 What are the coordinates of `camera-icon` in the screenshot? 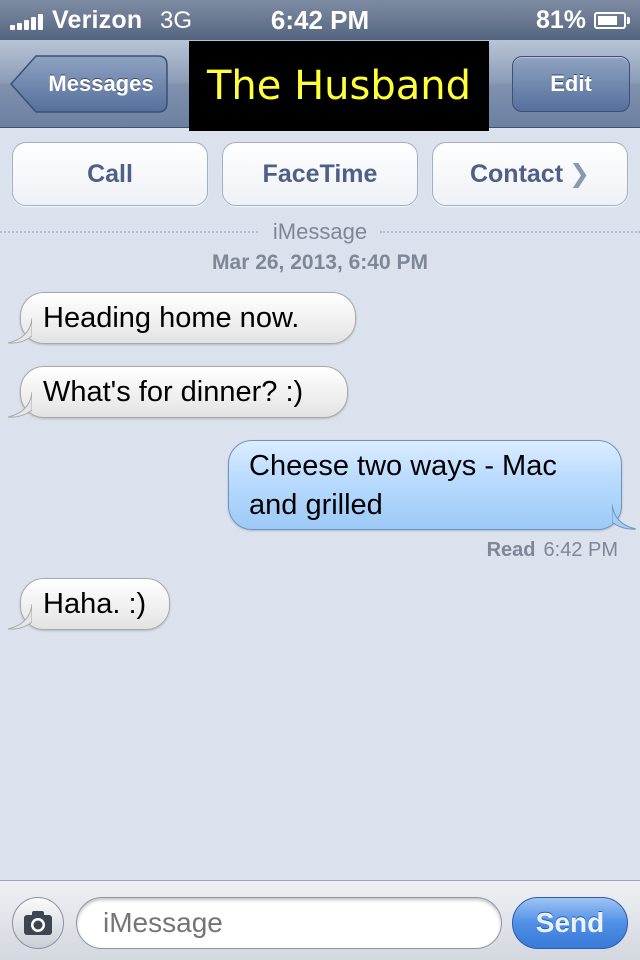 It's located at (38, 923).